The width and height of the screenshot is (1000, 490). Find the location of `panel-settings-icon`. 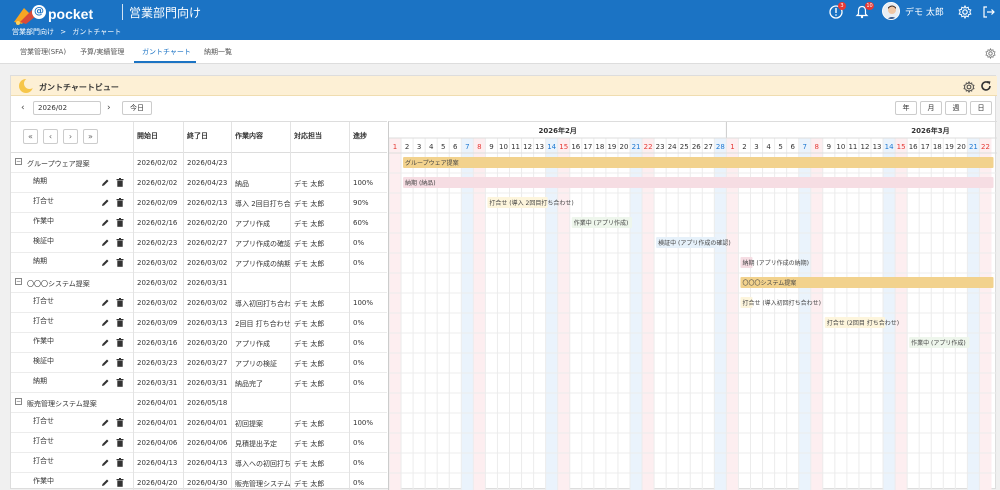

panel-settings-icon is located at coordinates (969, 87).